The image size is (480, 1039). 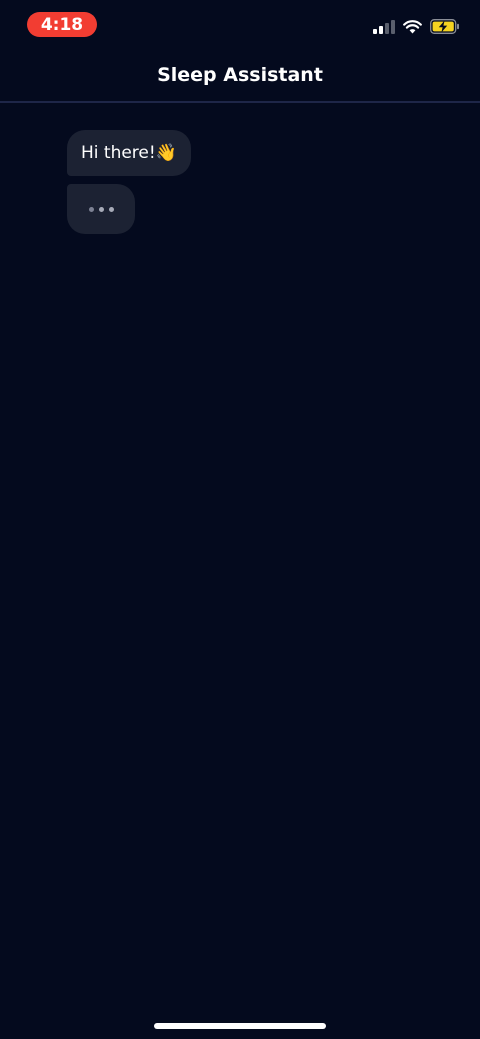 What do you see at coordinates (240, 24) in the screenshot?
I see `status-bar: 4:18` at bounding box center [240, 24].